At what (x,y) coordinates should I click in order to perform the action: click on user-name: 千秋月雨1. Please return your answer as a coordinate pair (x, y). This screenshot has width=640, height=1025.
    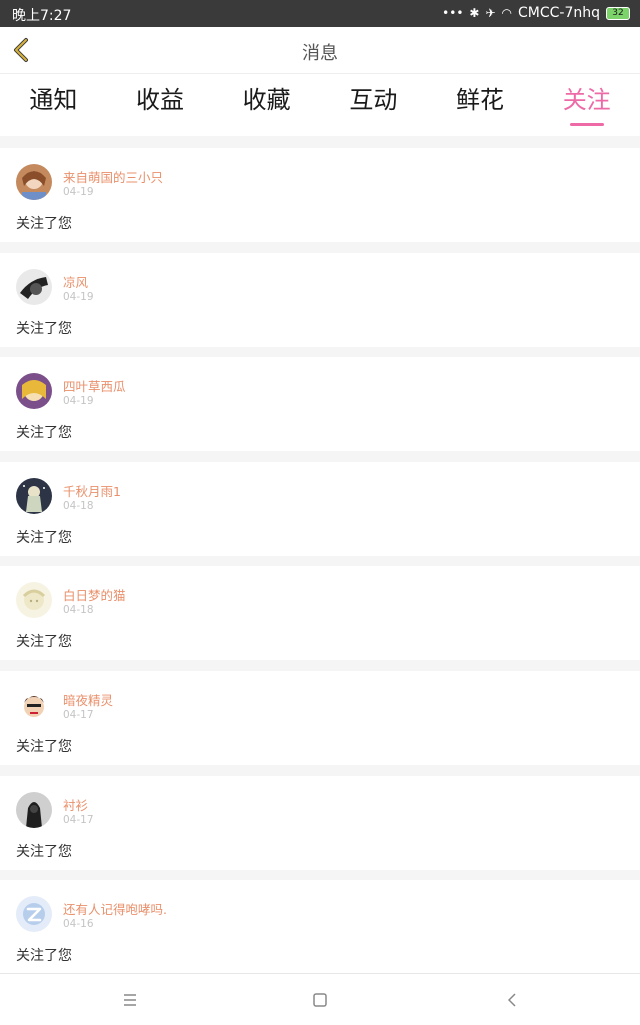
    Looking at the image, I should click on (92, 490).